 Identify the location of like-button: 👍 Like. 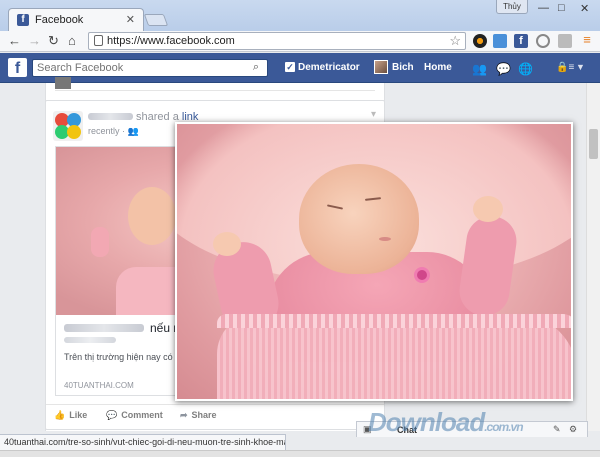
(70, 415).